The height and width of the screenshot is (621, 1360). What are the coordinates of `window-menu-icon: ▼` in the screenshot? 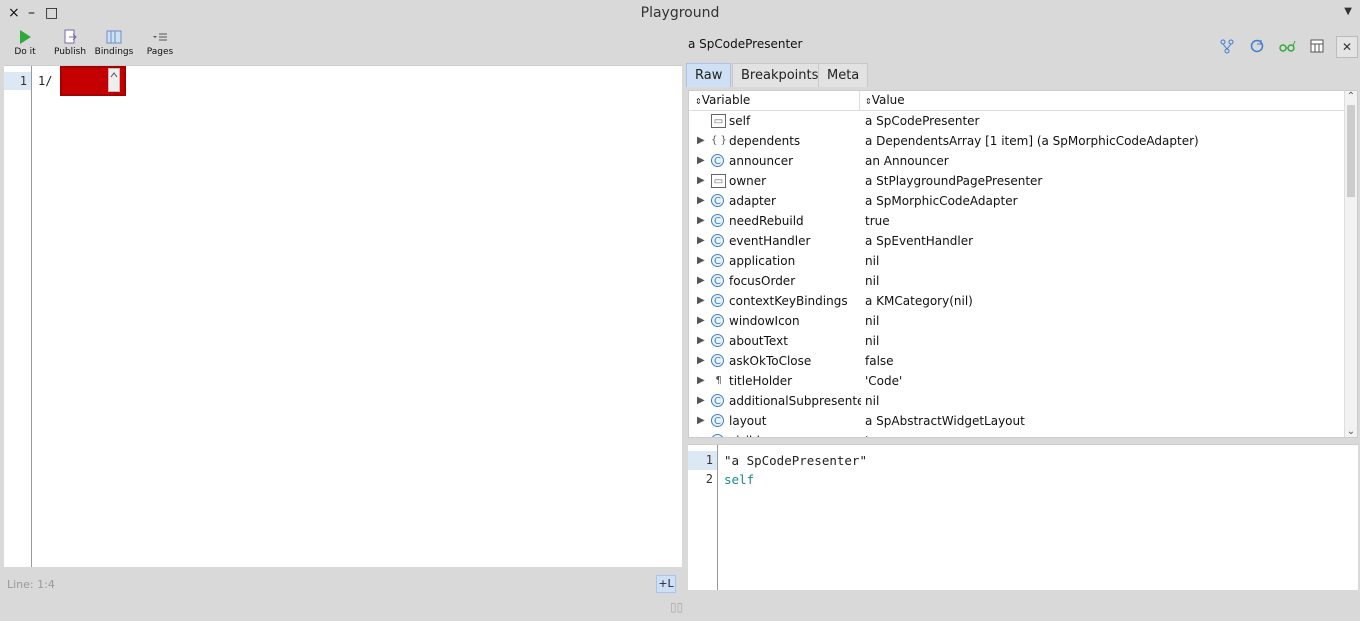 It's located at (1348, 11).